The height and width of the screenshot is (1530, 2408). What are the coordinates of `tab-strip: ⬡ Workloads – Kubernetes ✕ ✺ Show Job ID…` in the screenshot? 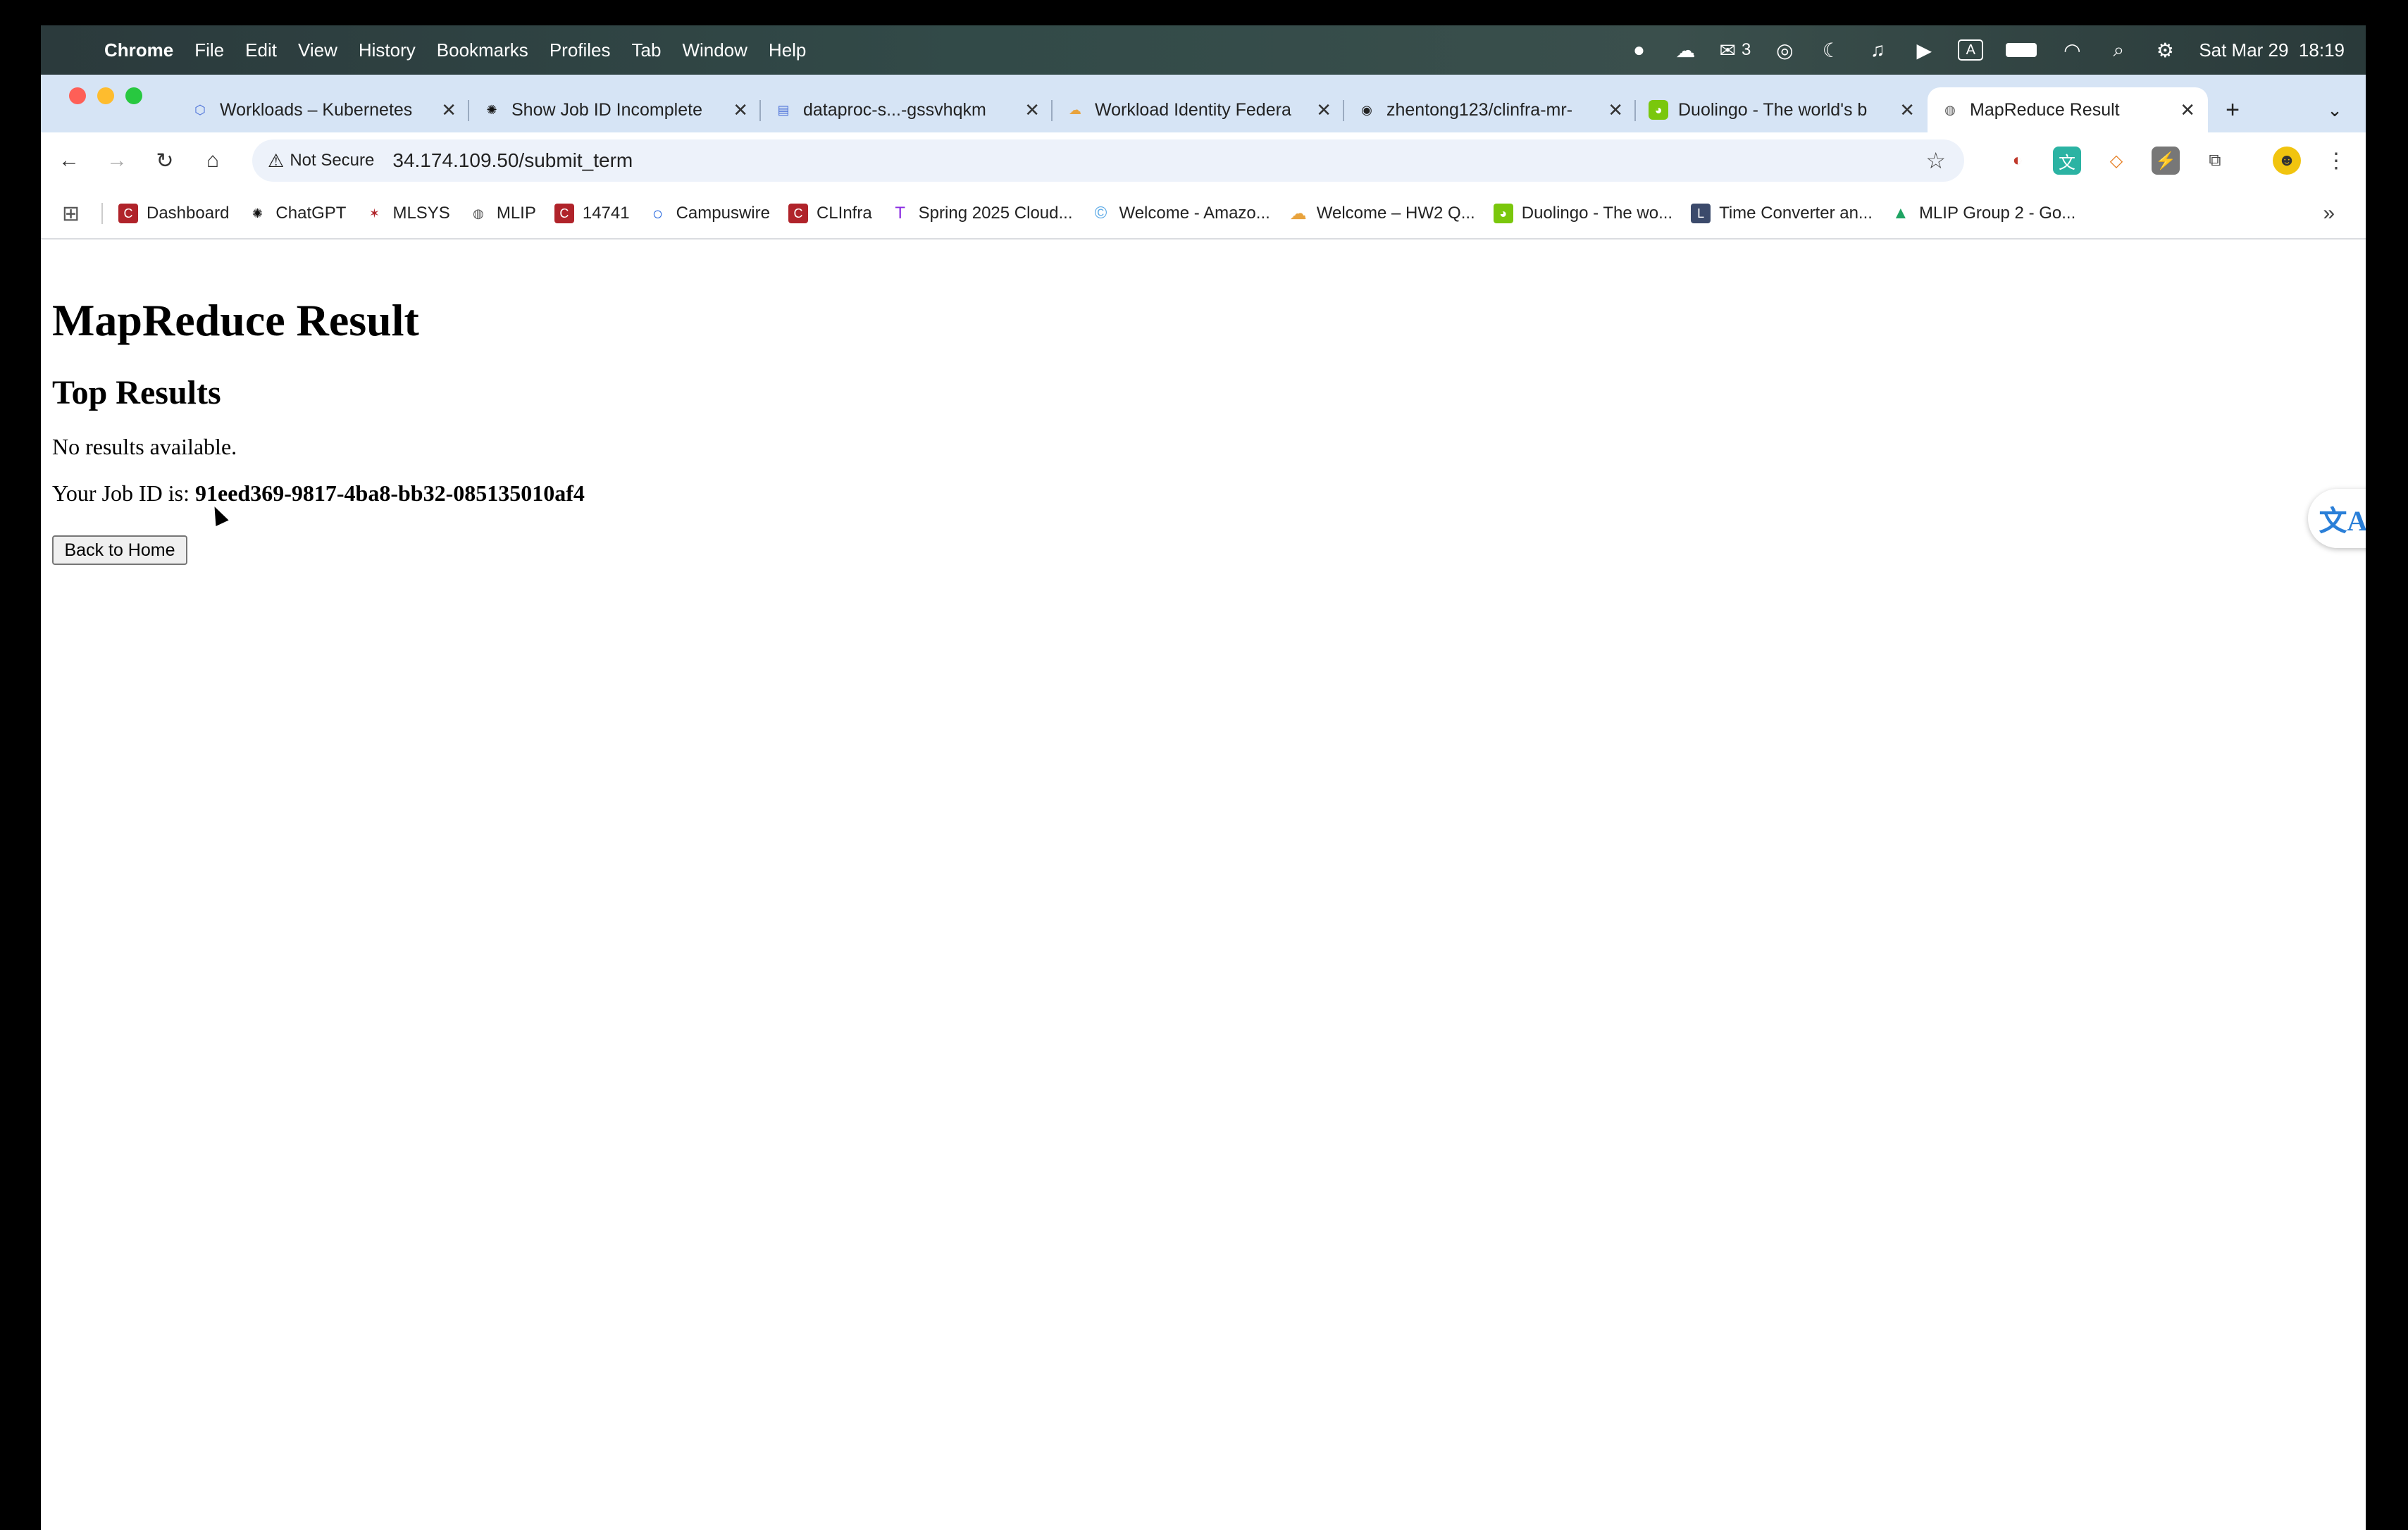 It's located at (1203, 104).